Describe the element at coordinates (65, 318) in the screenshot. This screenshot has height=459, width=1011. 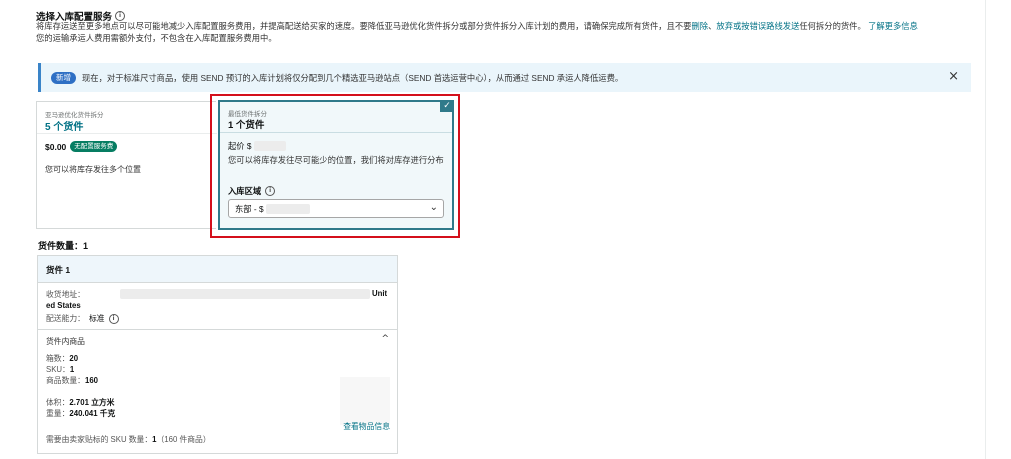
I see `capability-label: 配送能力：` at that location.